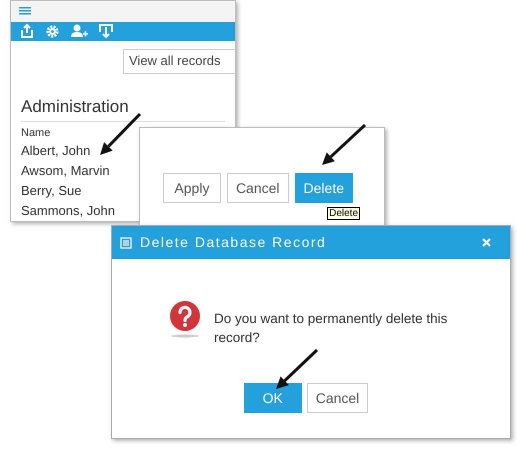 This screenshot has width=518, height=453. What do you see at coordinates (233, 242) in the screenshot?
I see `dialog-title: Delete Database Record` at bounding box center [233, 242].